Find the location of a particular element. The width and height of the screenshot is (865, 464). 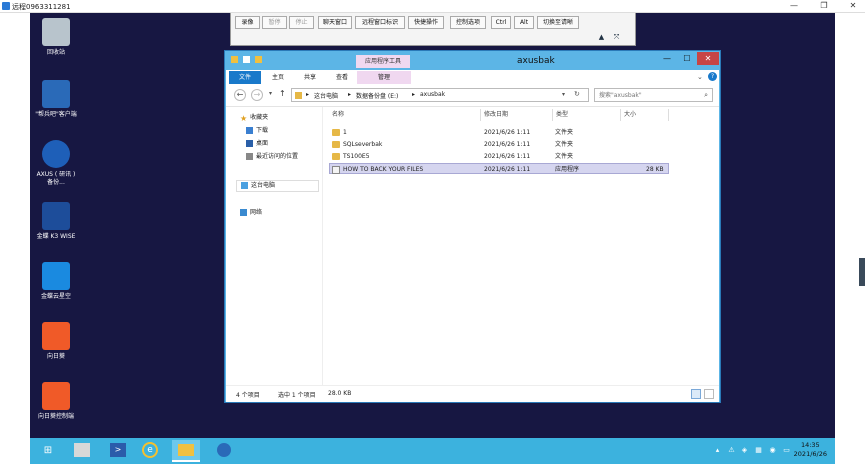

file-row: 1 2021/6/26 1:11 文件夹 is located at coordinates (499, 132).